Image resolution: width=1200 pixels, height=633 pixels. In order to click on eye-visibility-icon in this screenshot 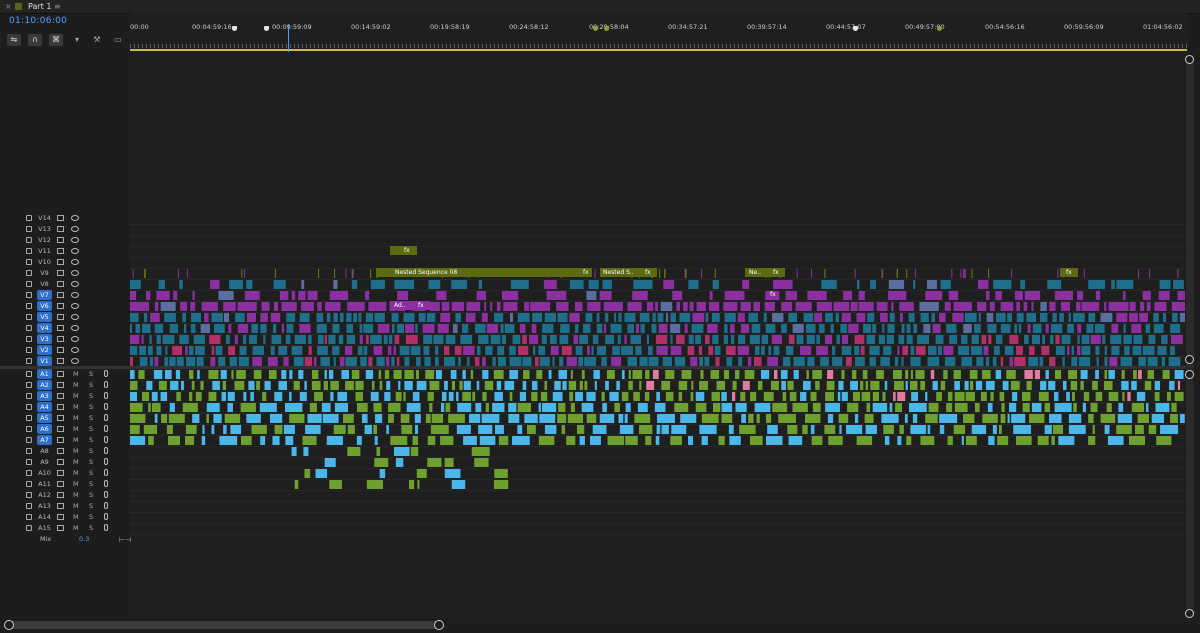, I will do `click(75, 273)`.